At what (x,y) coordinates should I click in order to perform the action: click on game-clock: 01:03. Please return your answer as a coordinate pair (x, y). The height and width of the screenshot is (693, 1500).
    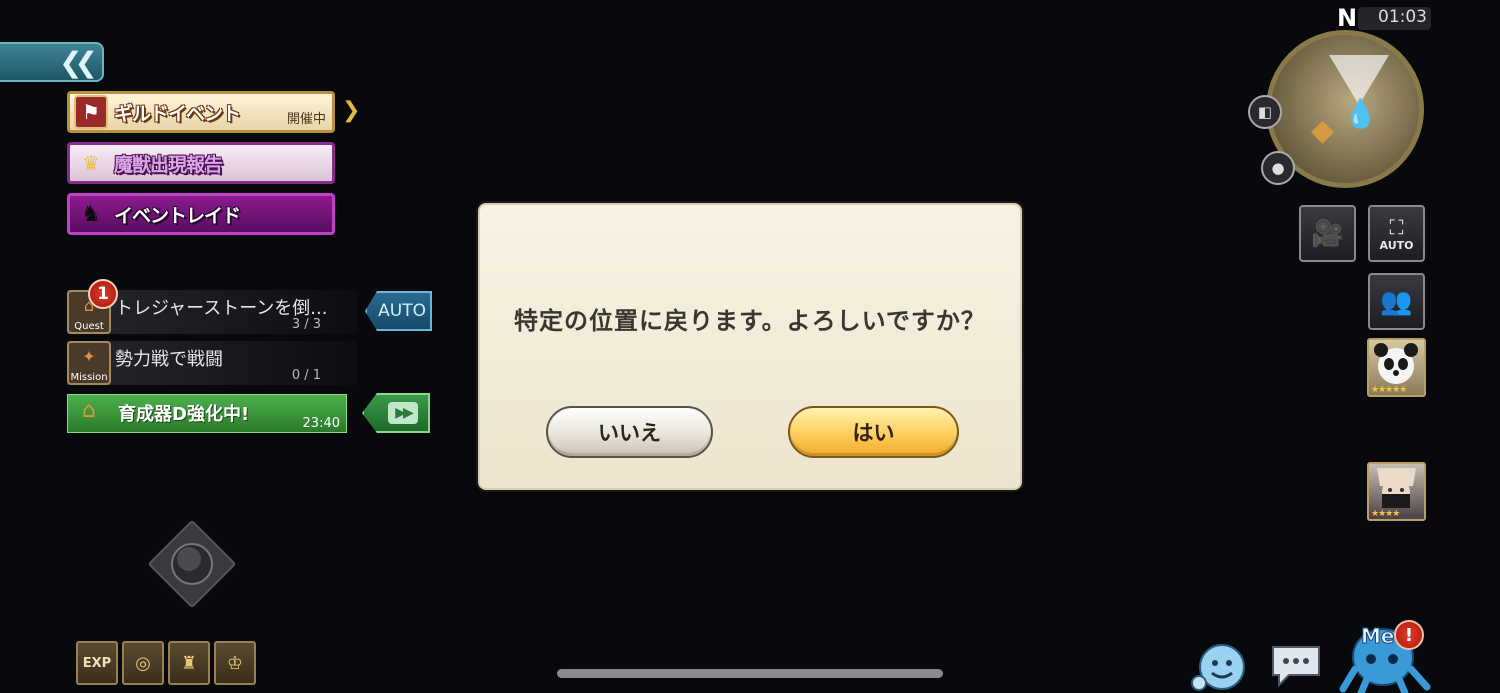
    Looking at the image, I should click on (1394, 18).